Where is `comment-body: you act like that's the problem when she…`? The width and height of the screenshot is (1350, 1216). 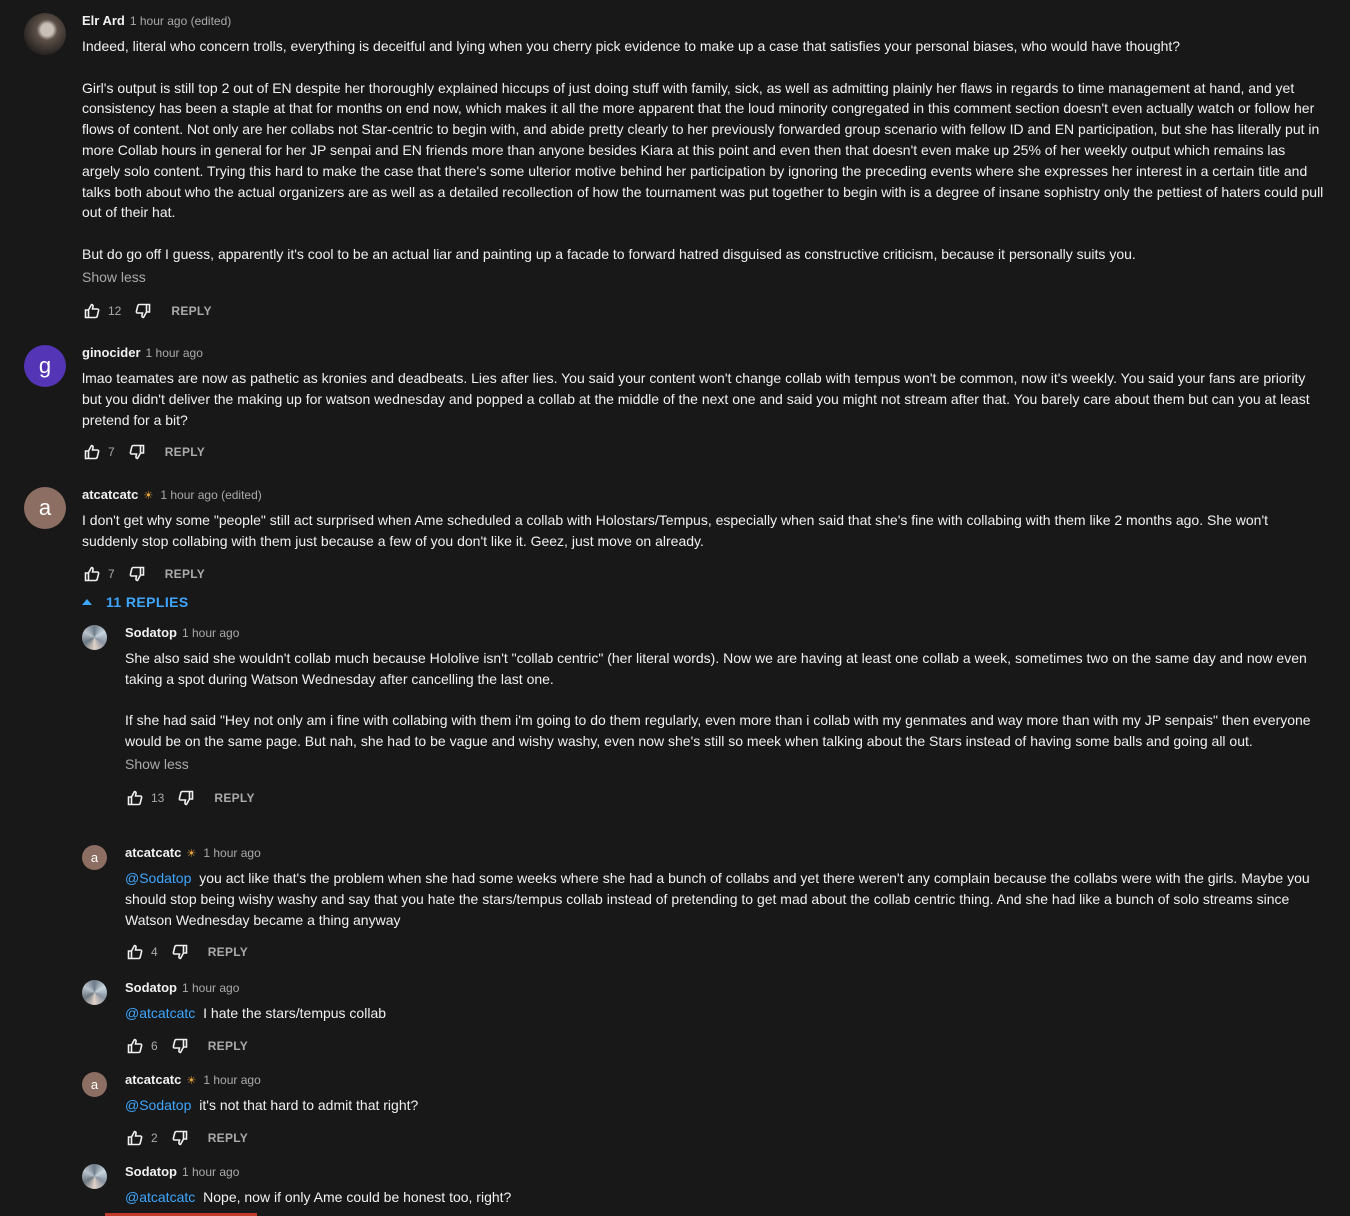 comment-body: you act like that's the problem when she… is located at coordinates (719, 899).